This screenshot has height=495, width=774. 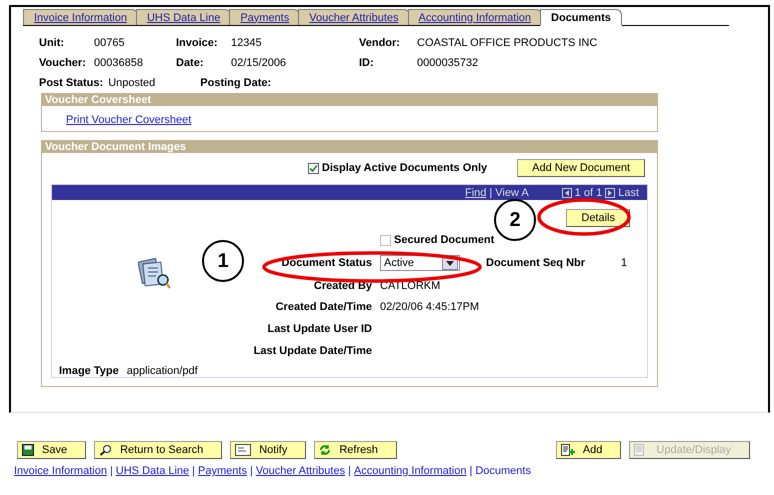 What do you see at coordinates (450, 263) in the screenshot?
I see `dropdown-arrow-icon` at bounding box center [450, 263].